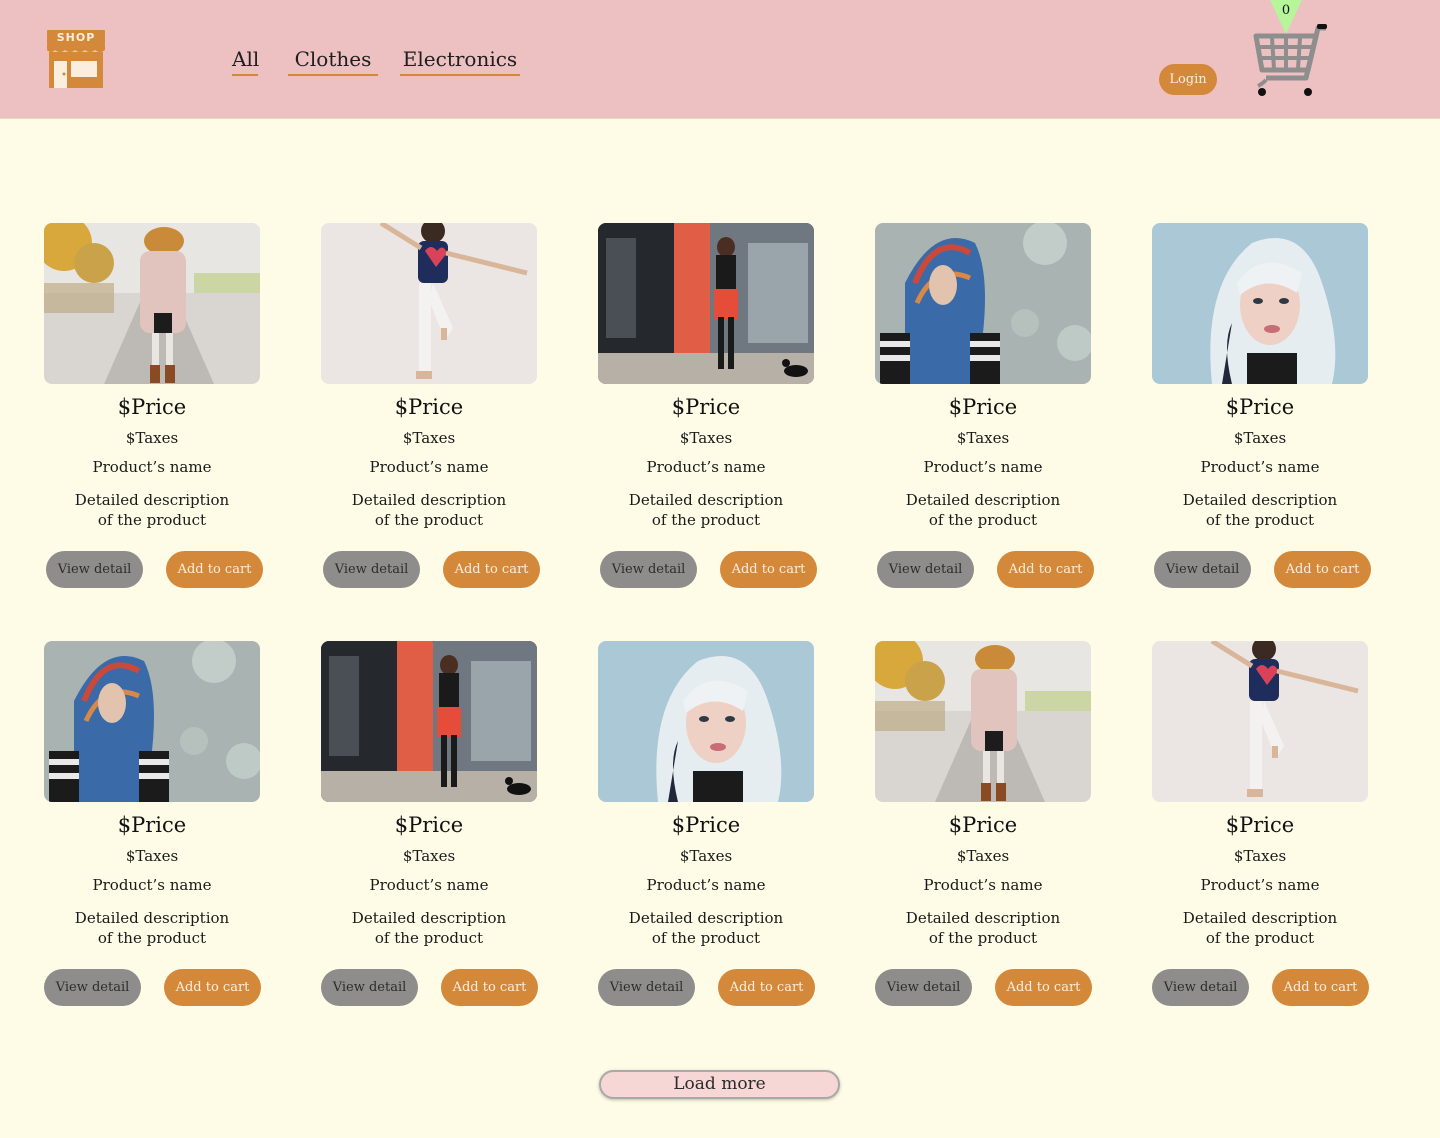  I want to click on nav-clothes: Clothes, so click(333, 61).